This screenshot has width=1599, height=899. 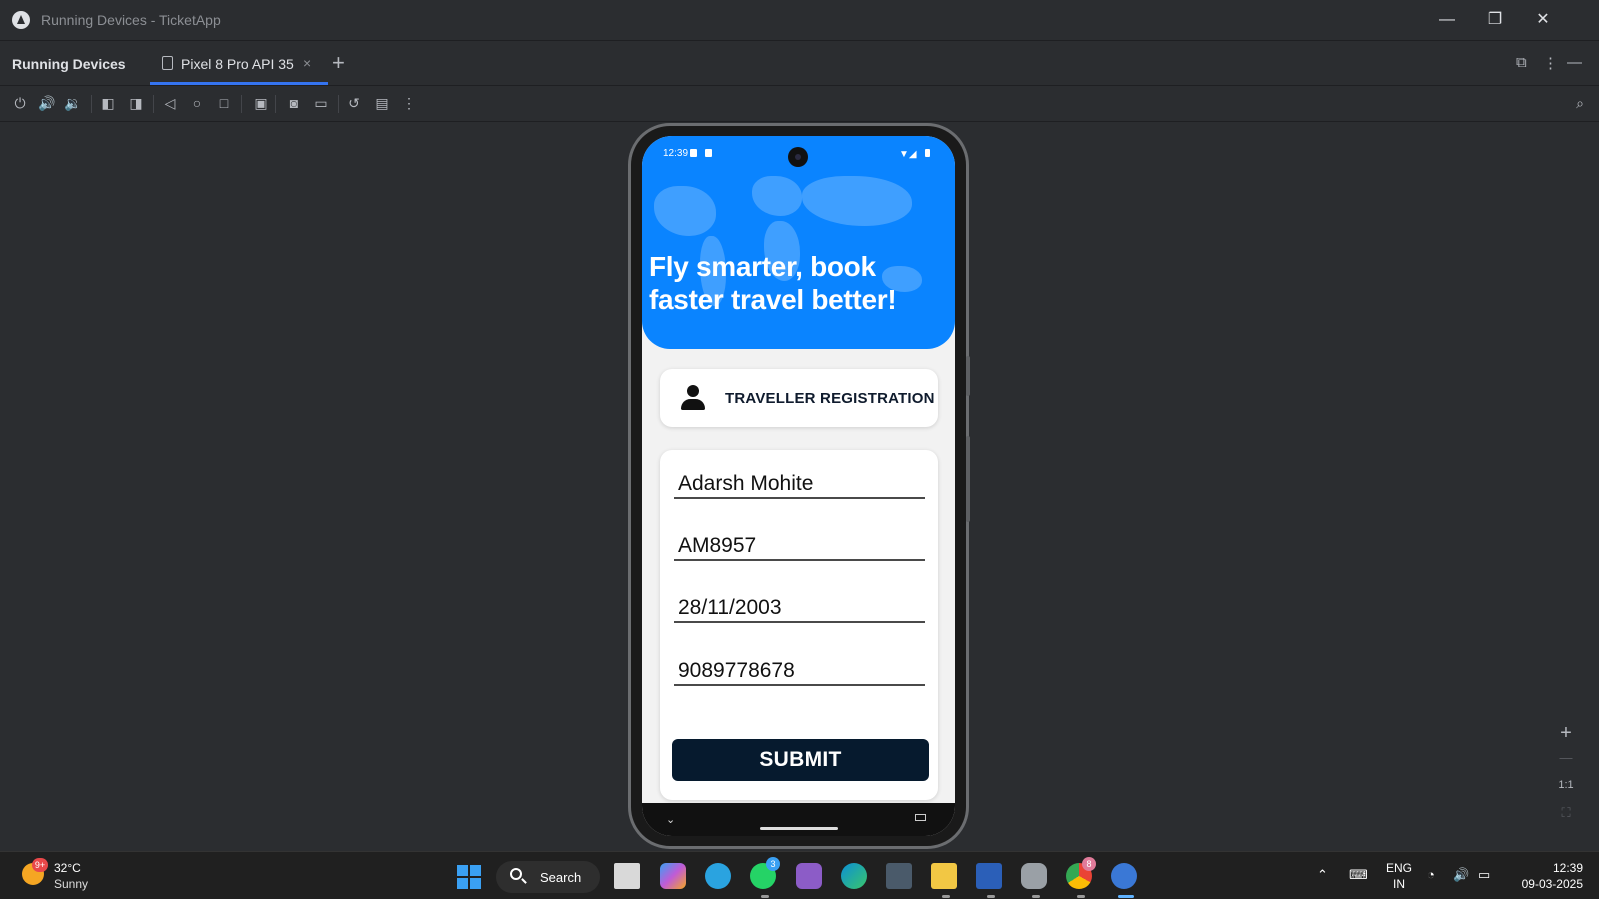 What do you see at coordinates (627, 876) in the screenshot?
I see `task-view-icon` at bounding box center [627, 876].